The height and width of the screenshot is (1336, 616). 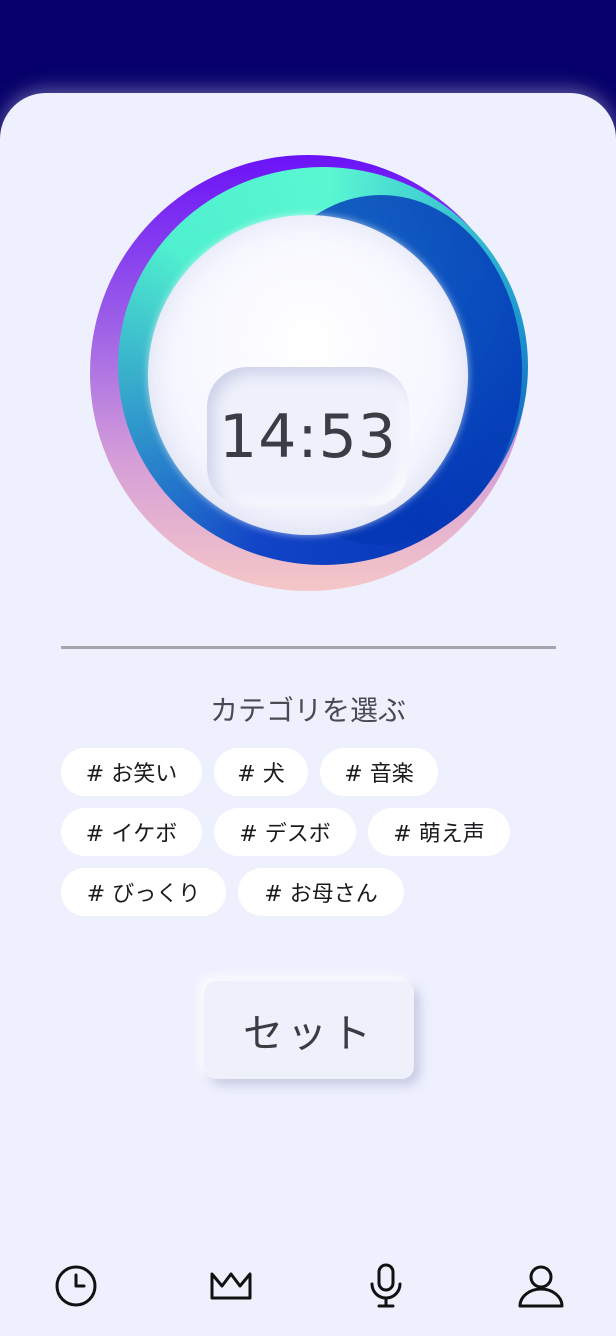 What do you see at coordinates (76, 1286) in the screenshot?
I see `clock-icon` at bounding box center [76, 1286].